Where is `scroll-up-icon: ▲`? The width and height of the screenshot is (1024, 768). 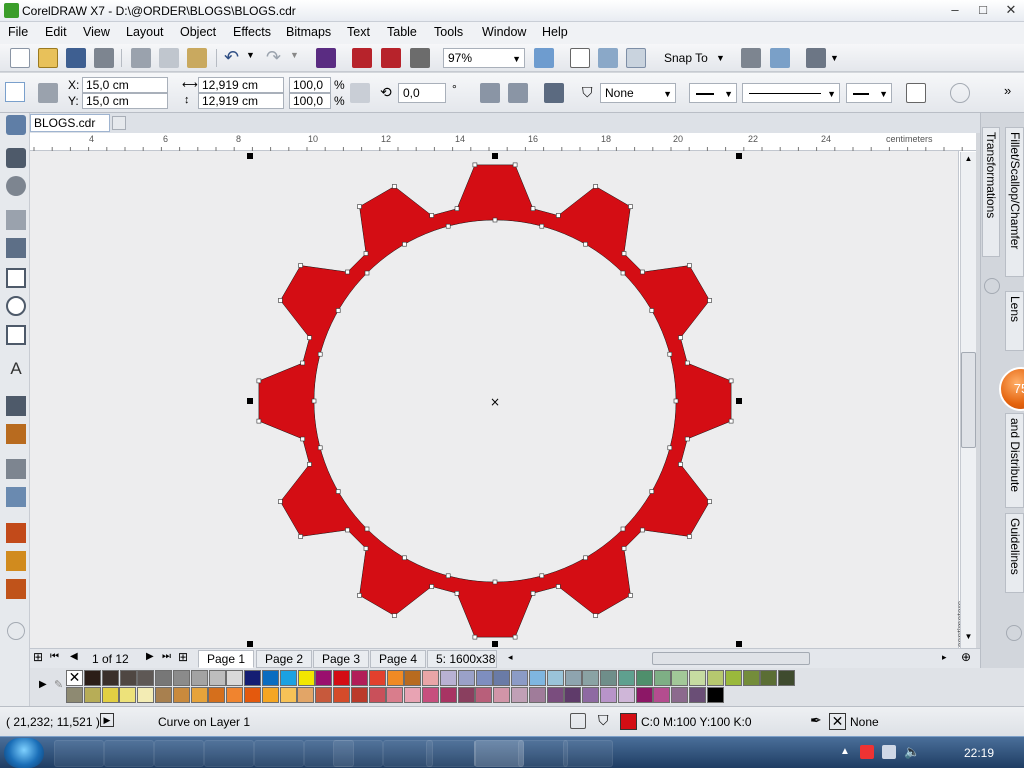 scroll-up-icon: ▲ is located at coordinates (968, 161).